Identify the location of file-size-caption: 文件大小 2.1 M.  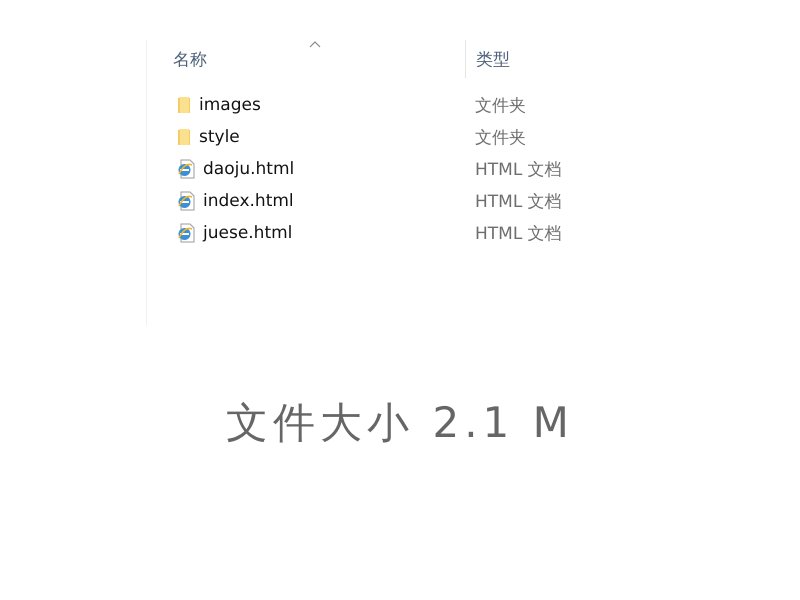
(400, 423).